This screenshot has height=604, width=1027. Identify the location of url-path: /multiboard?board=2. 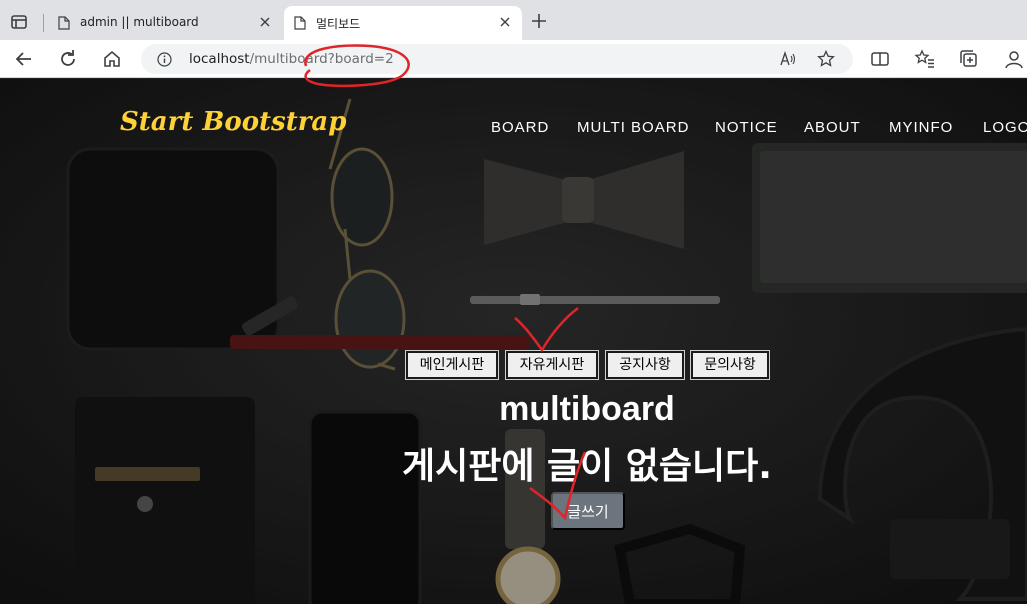
(321, 59).